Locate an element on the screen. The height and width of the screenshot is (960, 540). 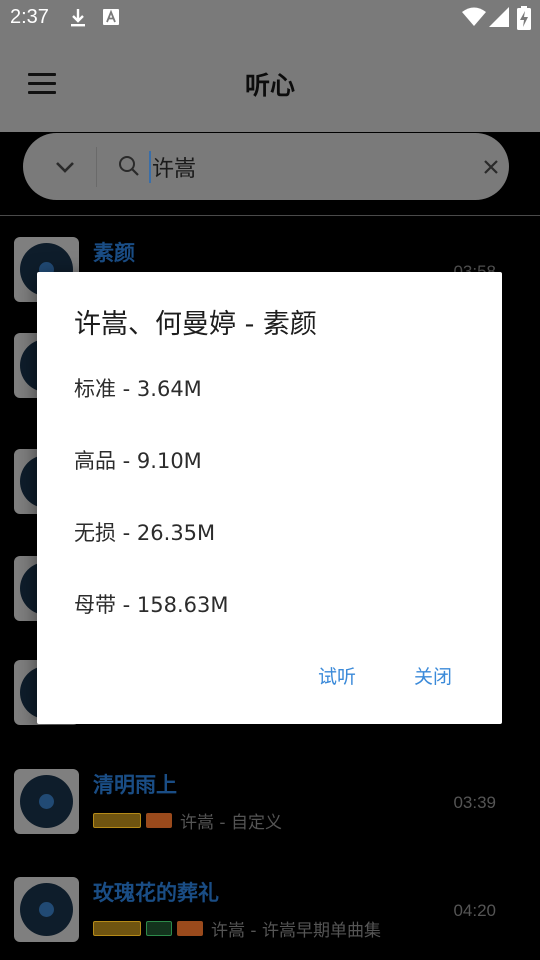
quality-option-label: 母带 - 158.63M is located at coordinates (151, 605).